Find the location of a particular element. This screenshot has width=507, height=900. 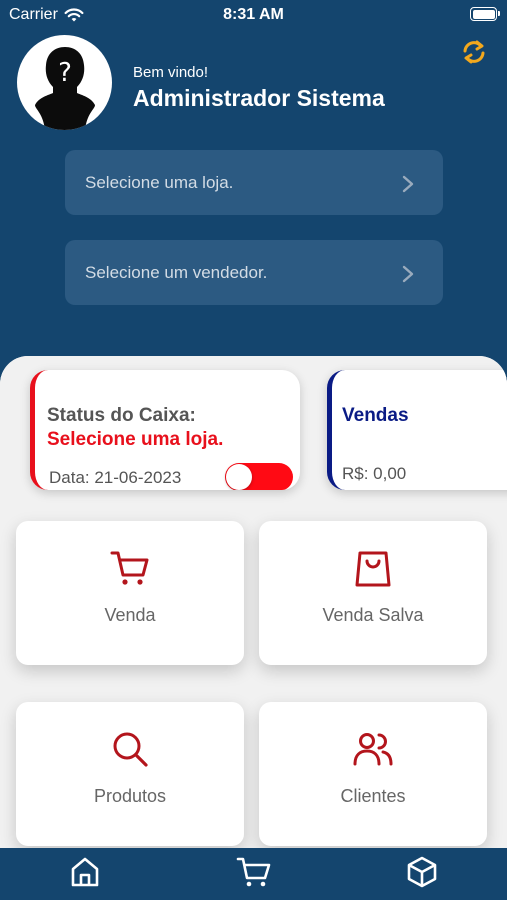

cash-status-title: Status do Caixa: is located at coordinates (121, 415).